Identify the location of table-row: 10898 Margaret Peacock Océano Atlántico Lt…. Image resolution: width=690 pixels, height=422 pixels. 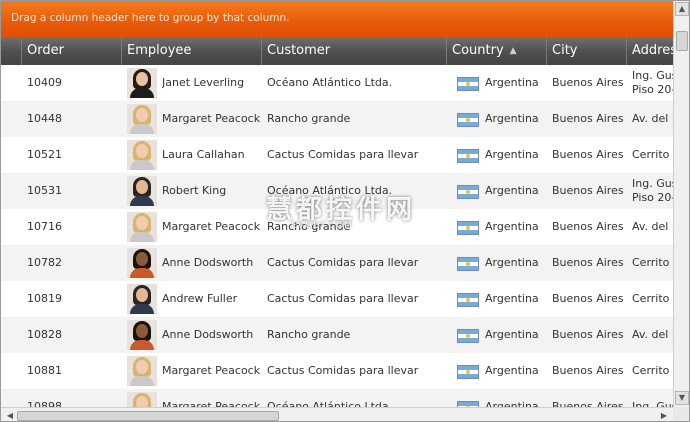
(337, 398).